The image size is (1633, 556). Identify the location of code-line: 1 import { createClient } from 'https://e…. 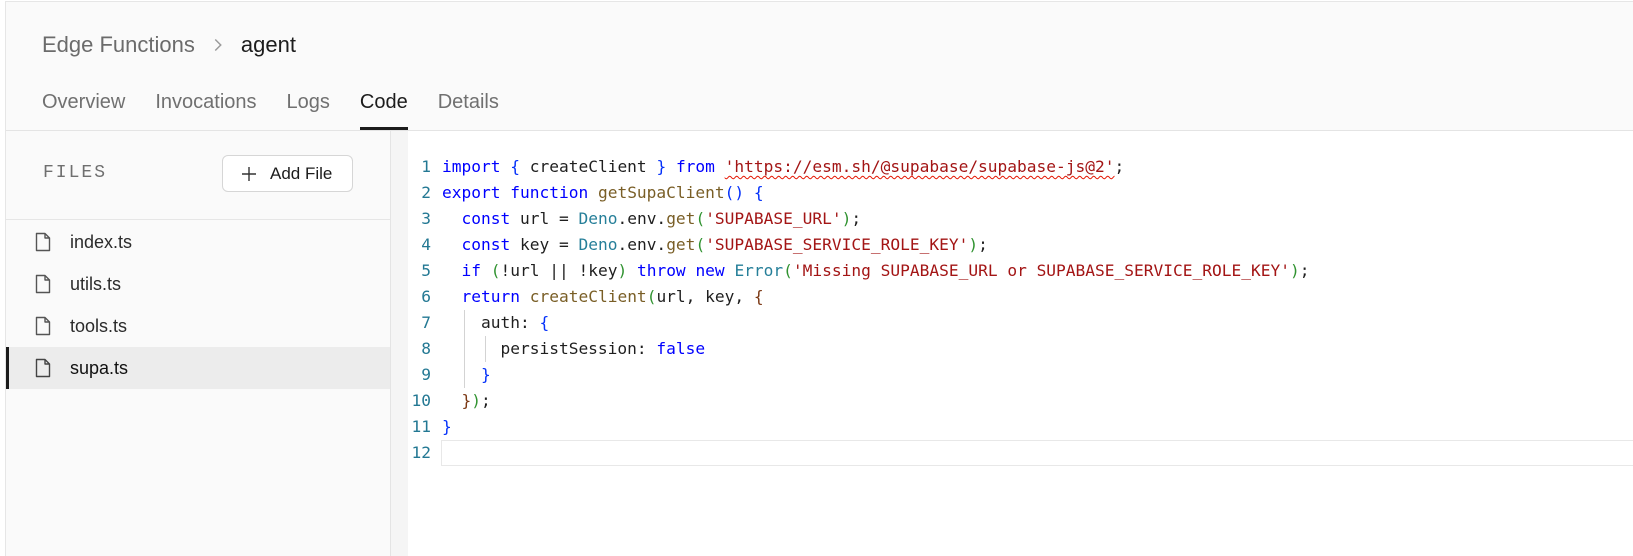
(1012, 167).